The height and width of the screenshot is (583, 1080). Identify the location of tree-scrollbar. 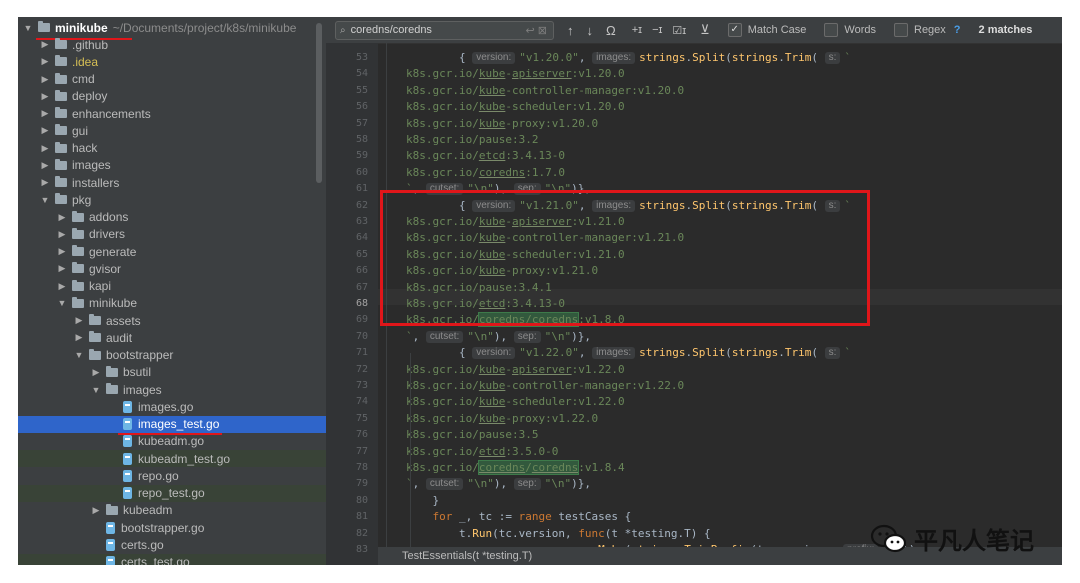
(319, 103).